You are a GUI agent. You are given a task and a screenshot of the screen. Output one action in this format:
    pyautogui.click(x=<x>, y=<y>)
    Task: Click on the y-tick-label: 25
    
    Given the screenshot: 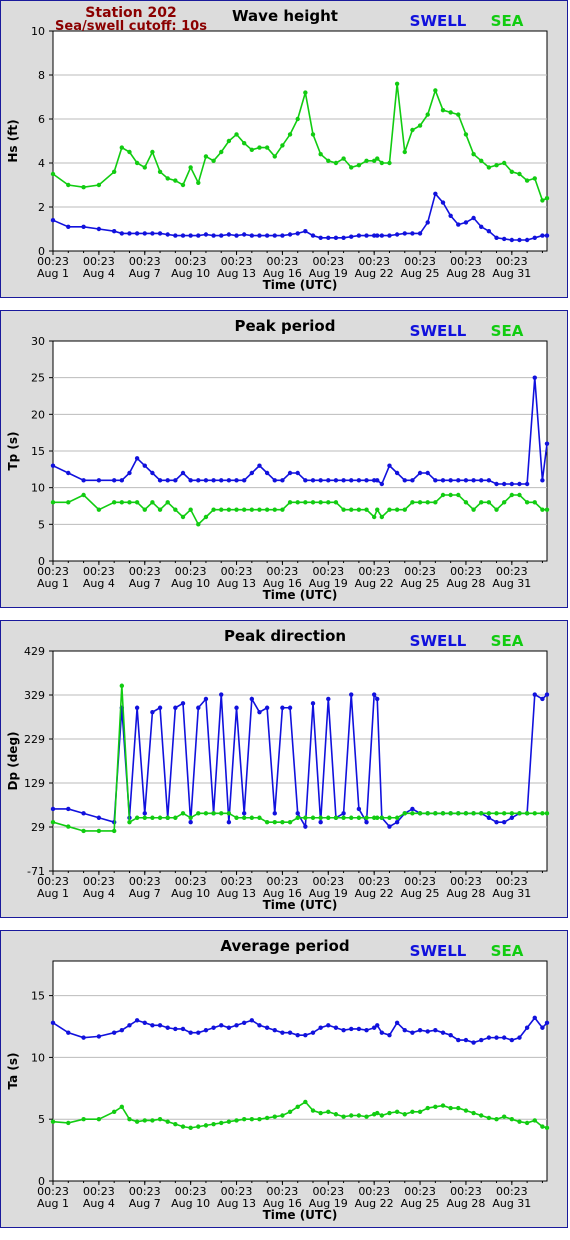 What is the action you would take?
    pyautogui.click(x=38, y=378)
    